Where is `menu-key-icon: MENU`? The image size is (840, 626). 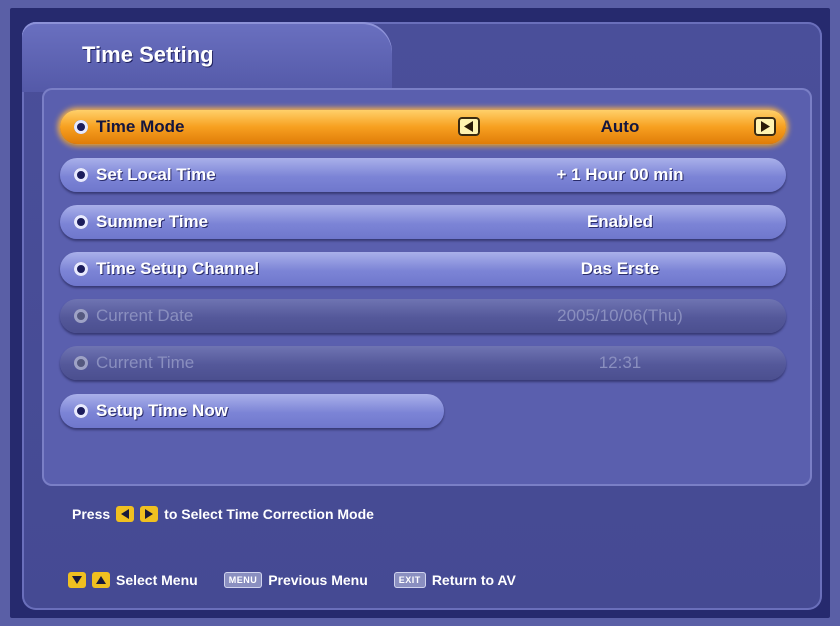 menu-key-icon: MENU is located at coordinates (243, 580).